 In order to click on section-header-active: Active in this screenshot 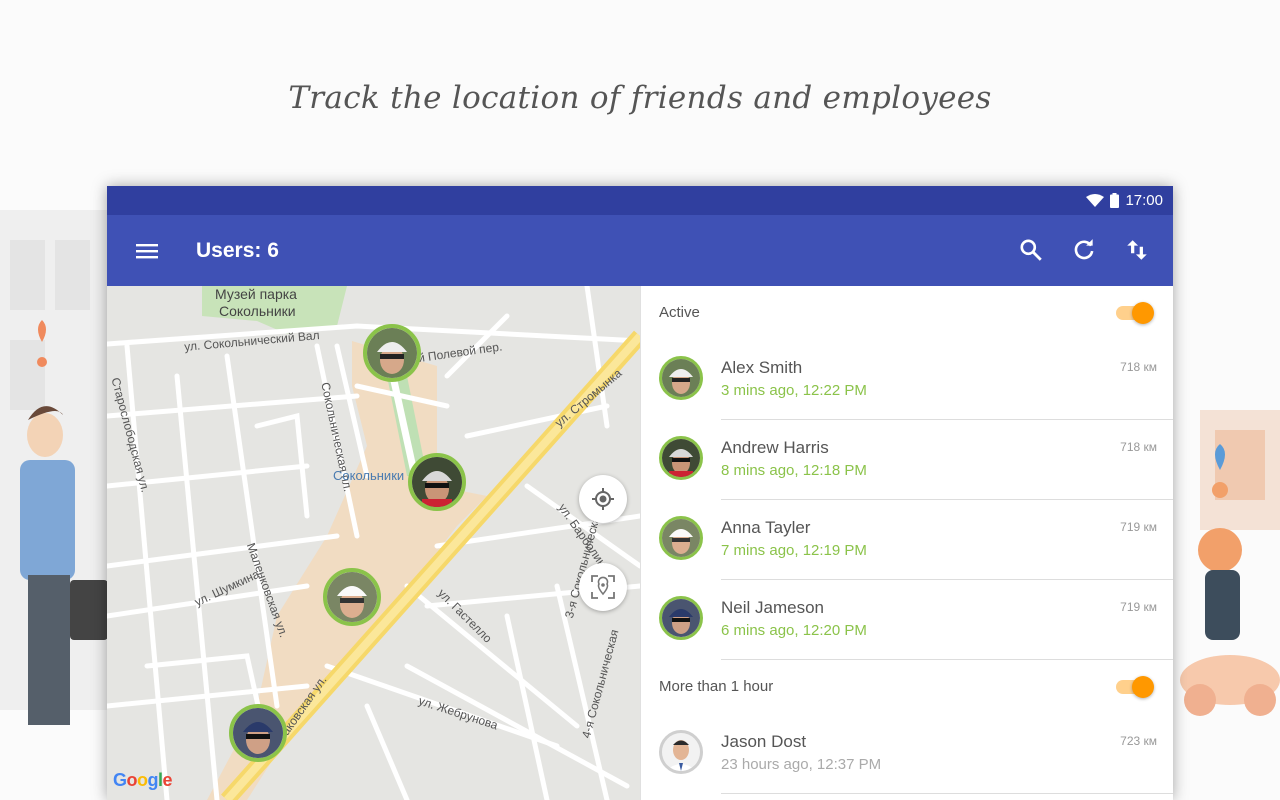, I will do `click(907, 313)`.